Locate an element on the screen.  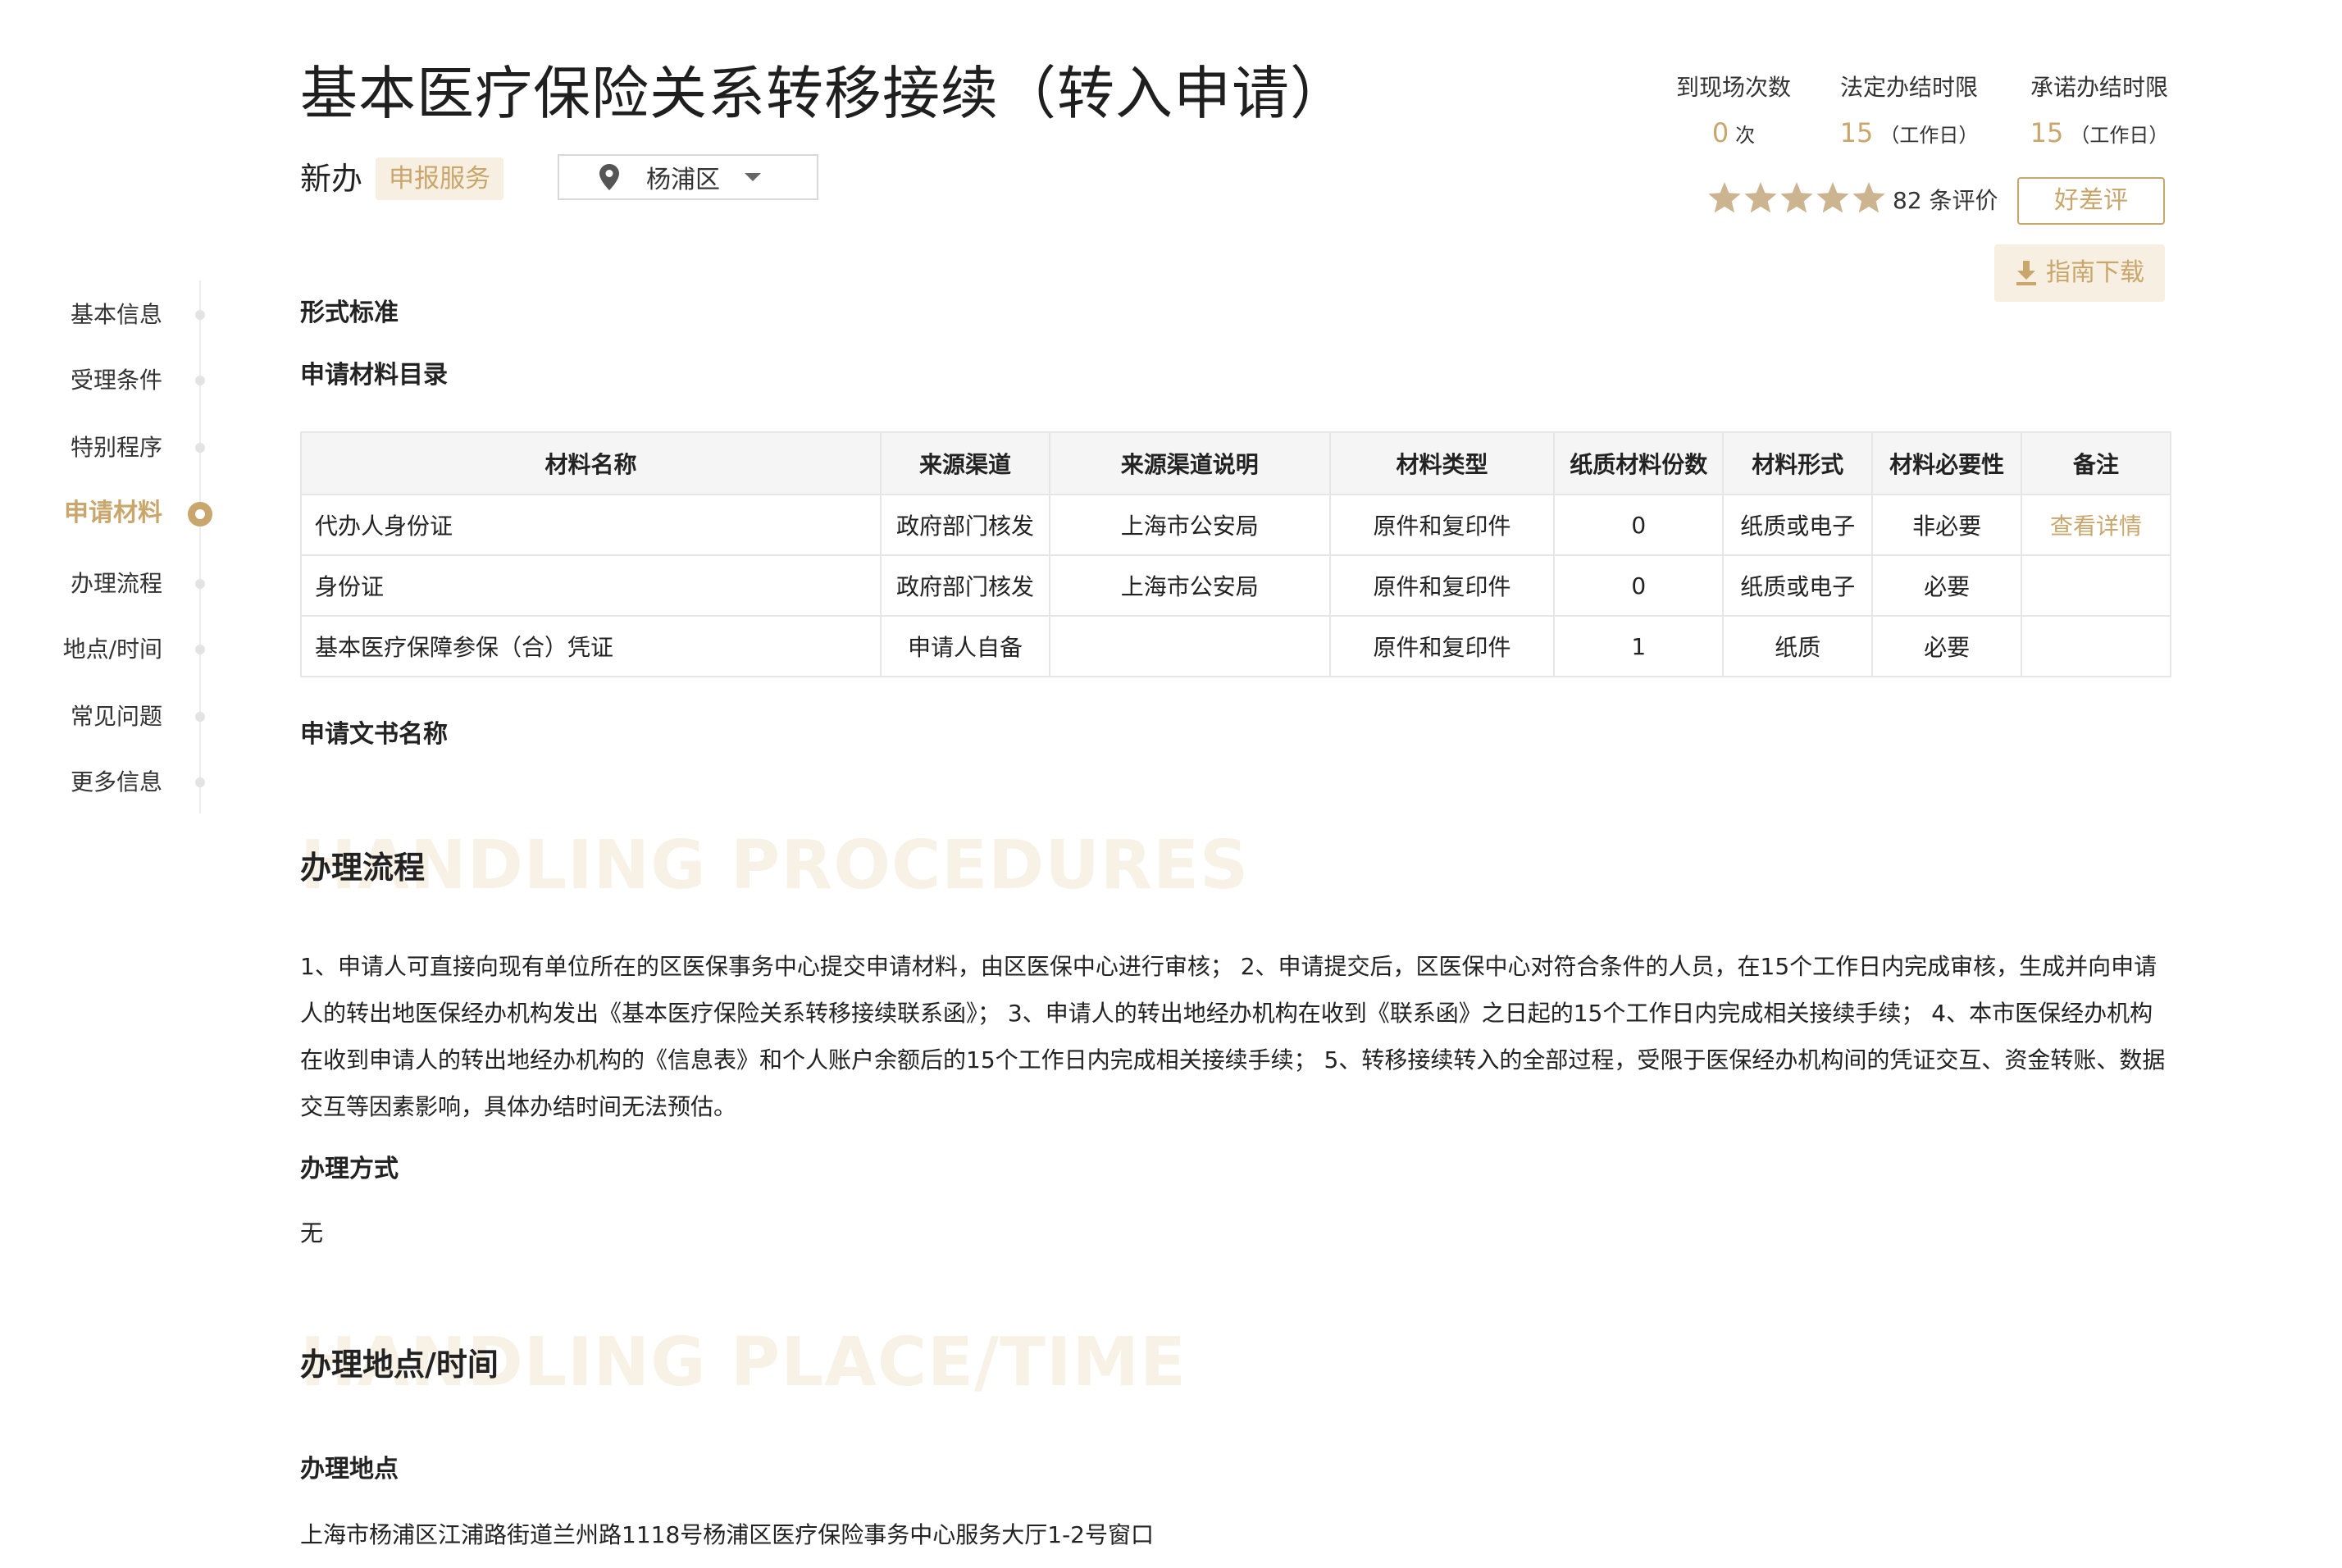
column-header: 材料必要性 is located at coordinates (1947, 463).